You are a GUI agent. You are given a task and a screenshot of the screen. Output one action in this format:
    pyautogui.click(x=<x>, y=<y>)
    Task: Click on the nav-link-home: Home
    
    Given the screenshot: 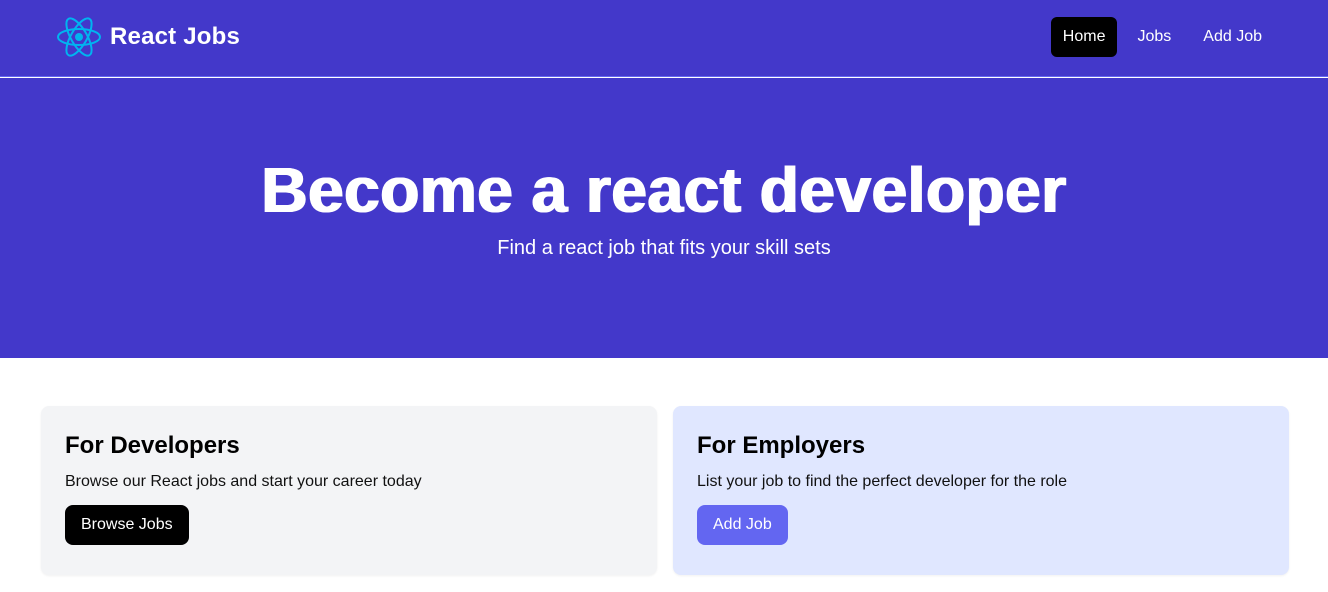 What is the action you would take?
    pyautogui.click(x=1084, y=37)
    